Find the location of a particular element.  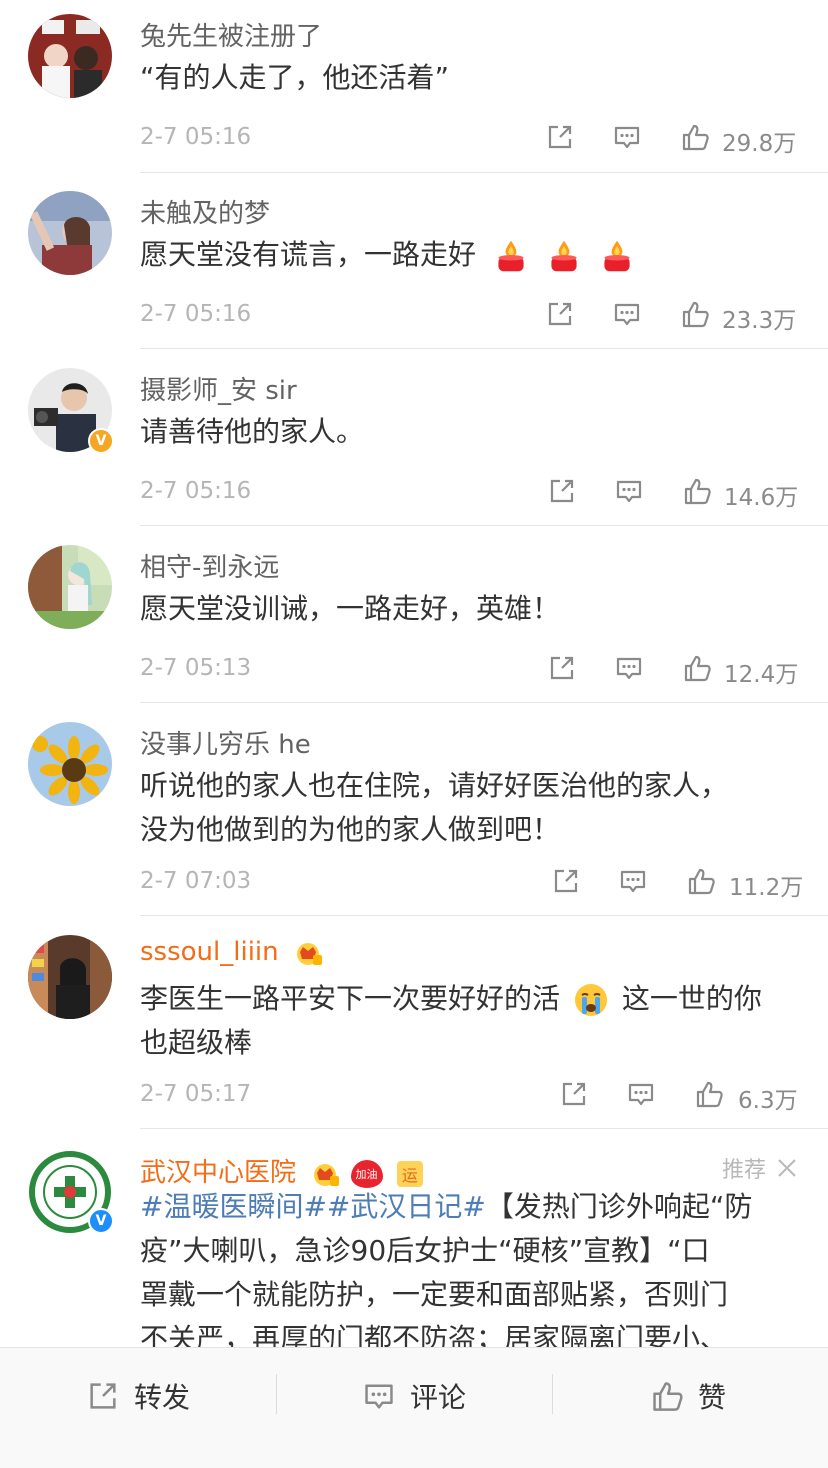

comment-text: 请善待他的家人。 is located at coordinates (252, 431).